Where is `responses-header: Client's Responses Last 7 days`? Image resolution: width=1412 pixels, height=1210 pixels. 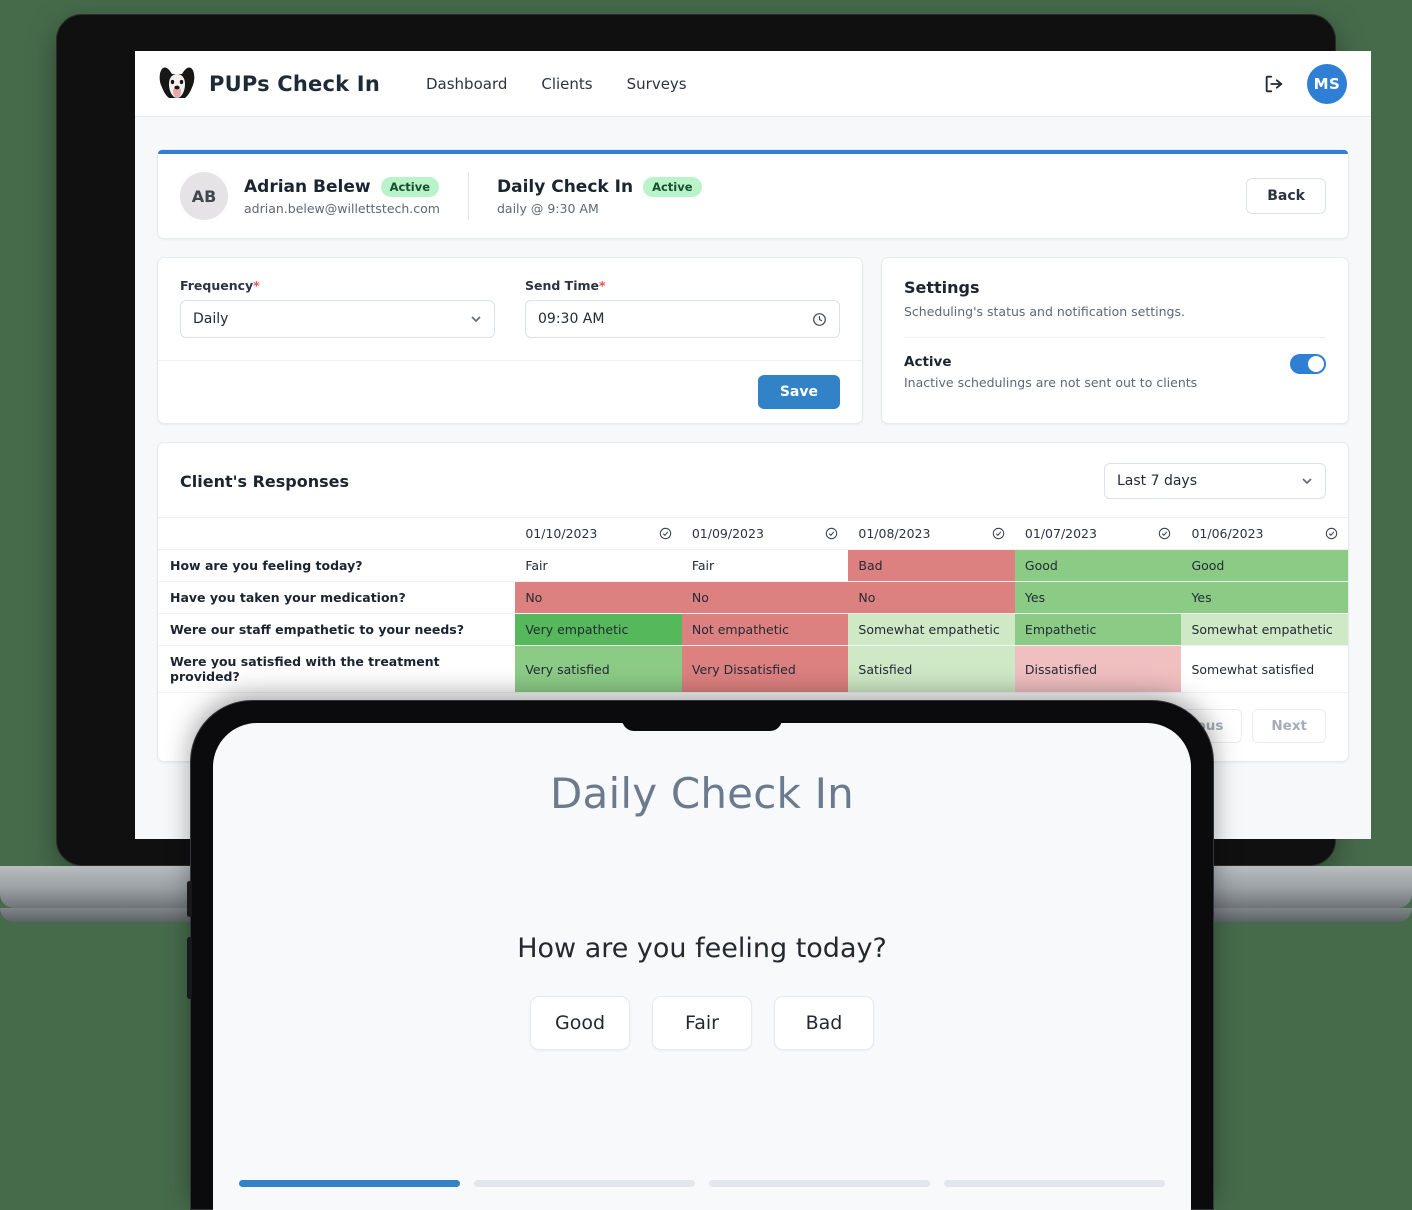
responses-header: Client's Responses Last 7 days is located at coordinates (753, 480).